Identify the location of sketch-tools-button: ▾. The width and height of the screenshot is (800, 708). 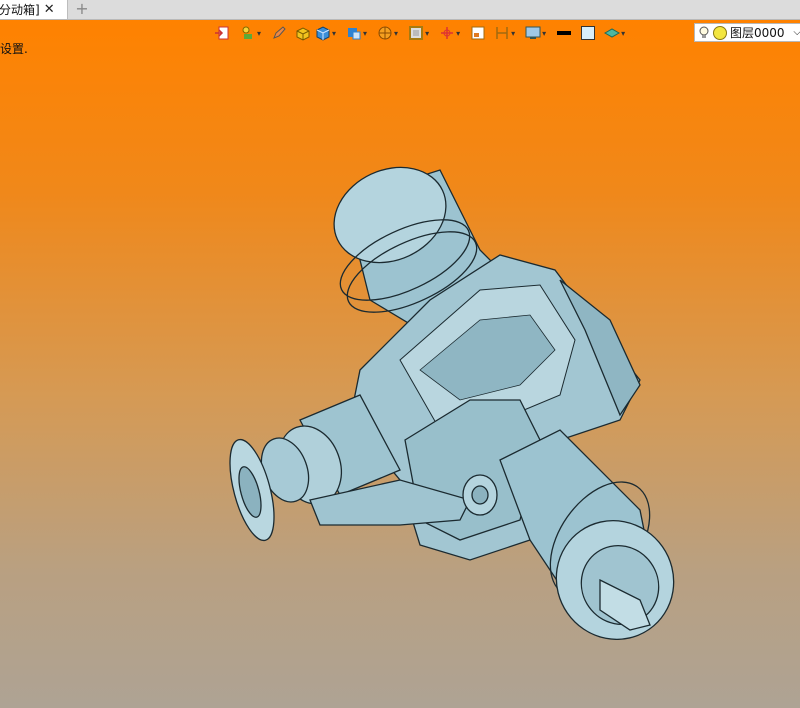
(250, 33).